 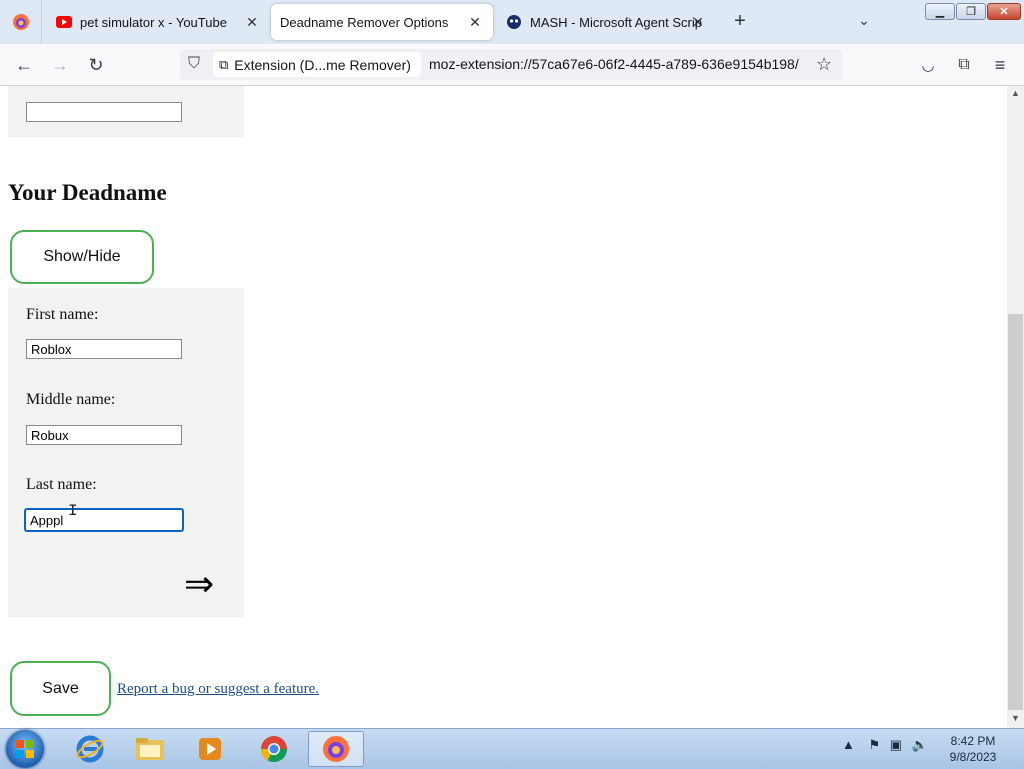 I want to click on reload-button: ↻, so click(x=96, y=65).